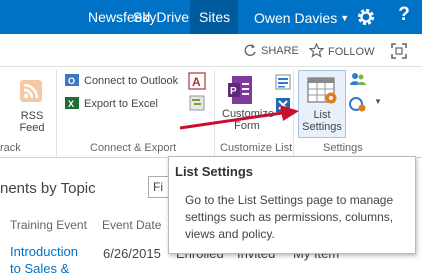  I want to click on annotation-arrow, so click(239, 117).